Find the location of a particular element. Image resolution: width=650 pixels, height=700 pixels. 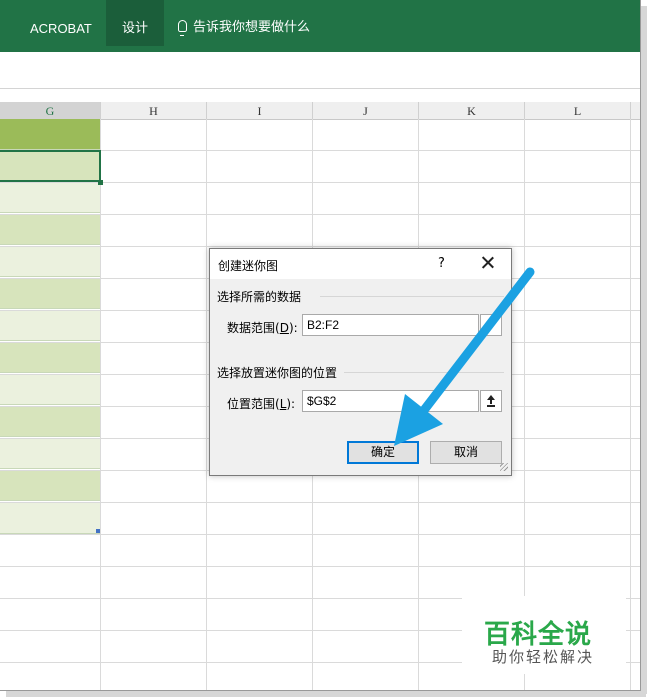

location-range-input: $G$2 is located at coordinates (390, 401).